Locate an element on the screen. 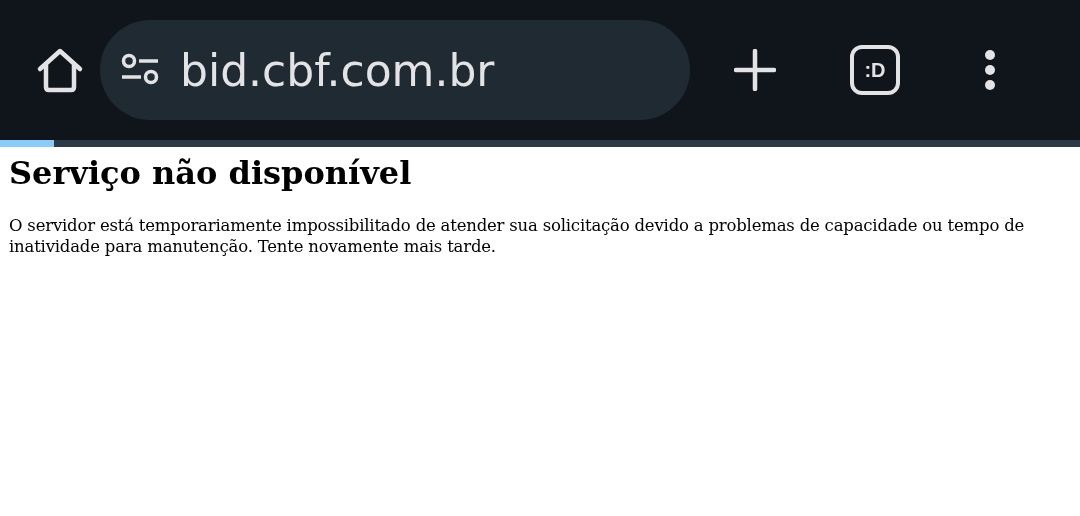  page-heading: Serviço não disponível is located at coordinates (211, 173).